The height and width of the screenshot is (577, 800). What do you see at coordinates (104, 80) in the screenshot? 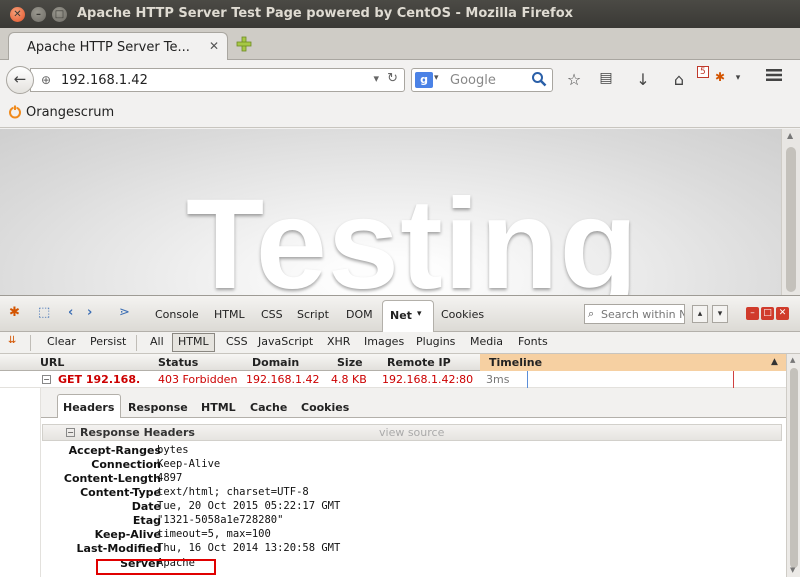
I see `url-text: 192.168.1.42` at bounding box center [104, 80].